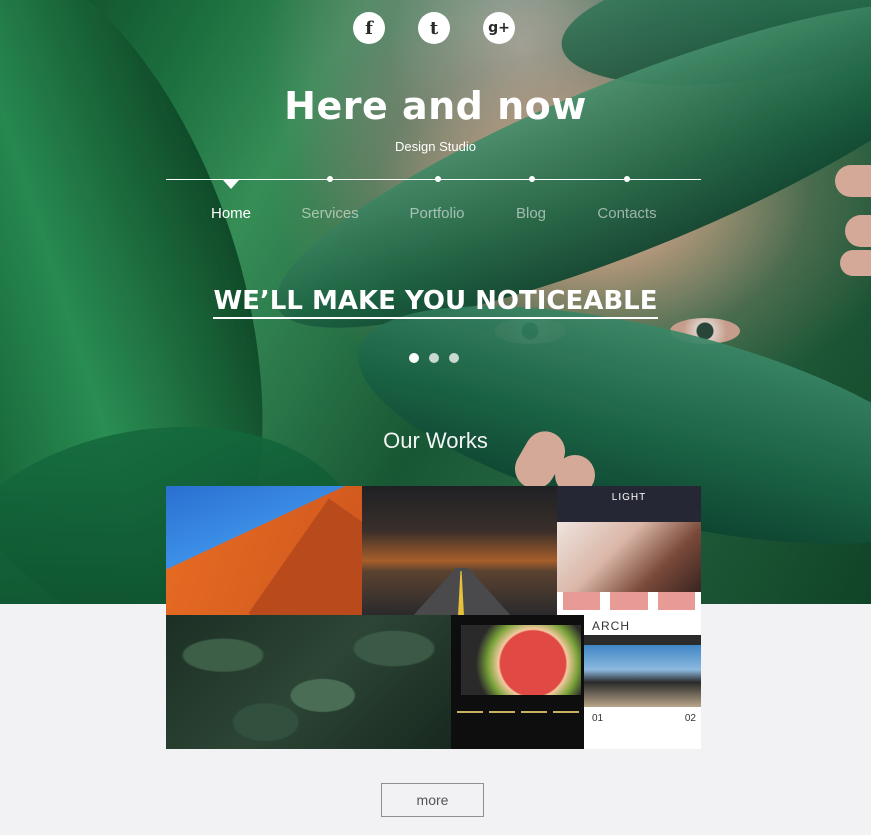 This screenshot has height=835, width=871. I want to click on hero-headline-text: WE’LL MAKE YOU NOTICEABLE, so click(435, 302).